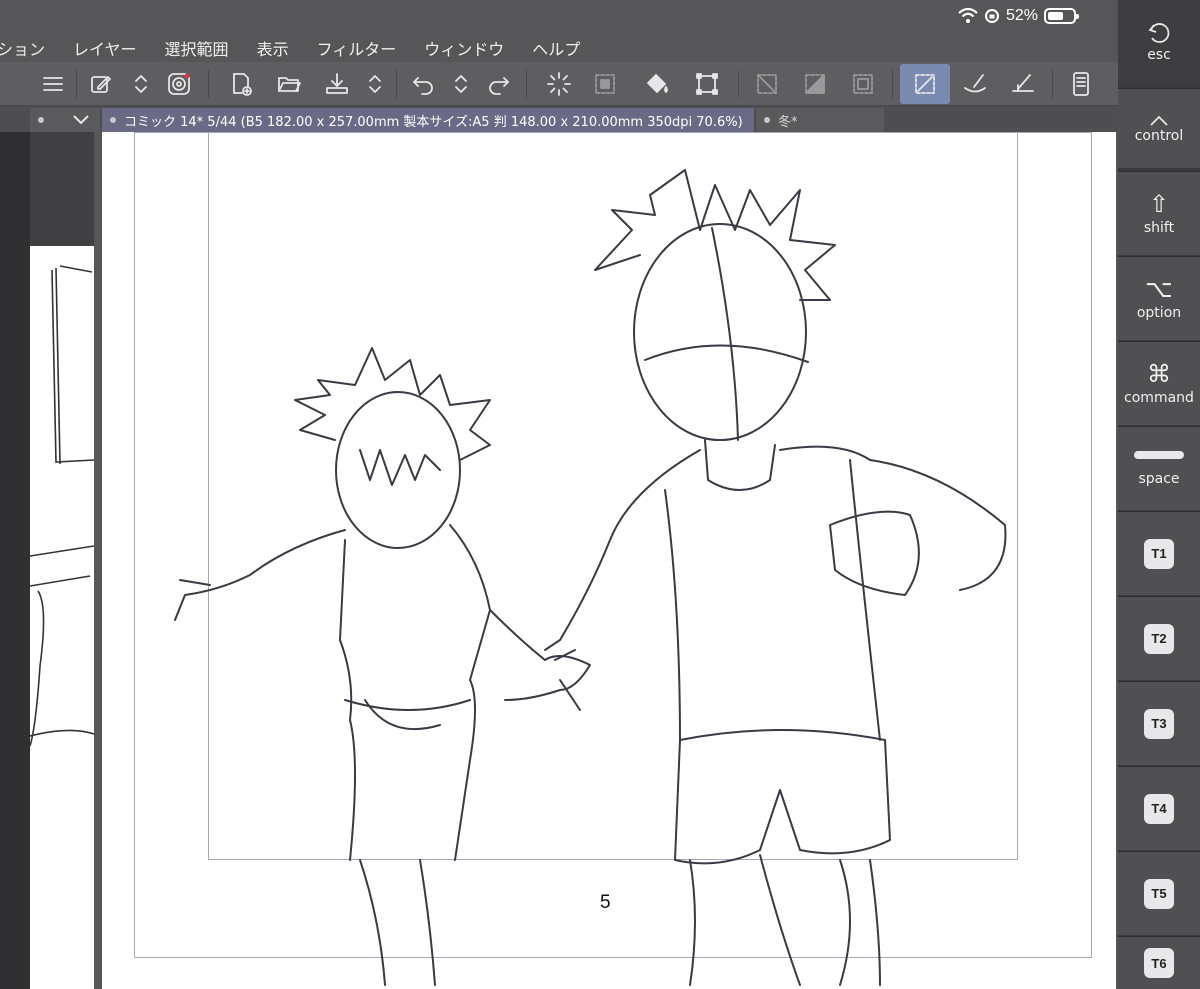  Describe the element at coordinates (1159, 120) in the screenshot. I see `caret-up-icon` at that location.